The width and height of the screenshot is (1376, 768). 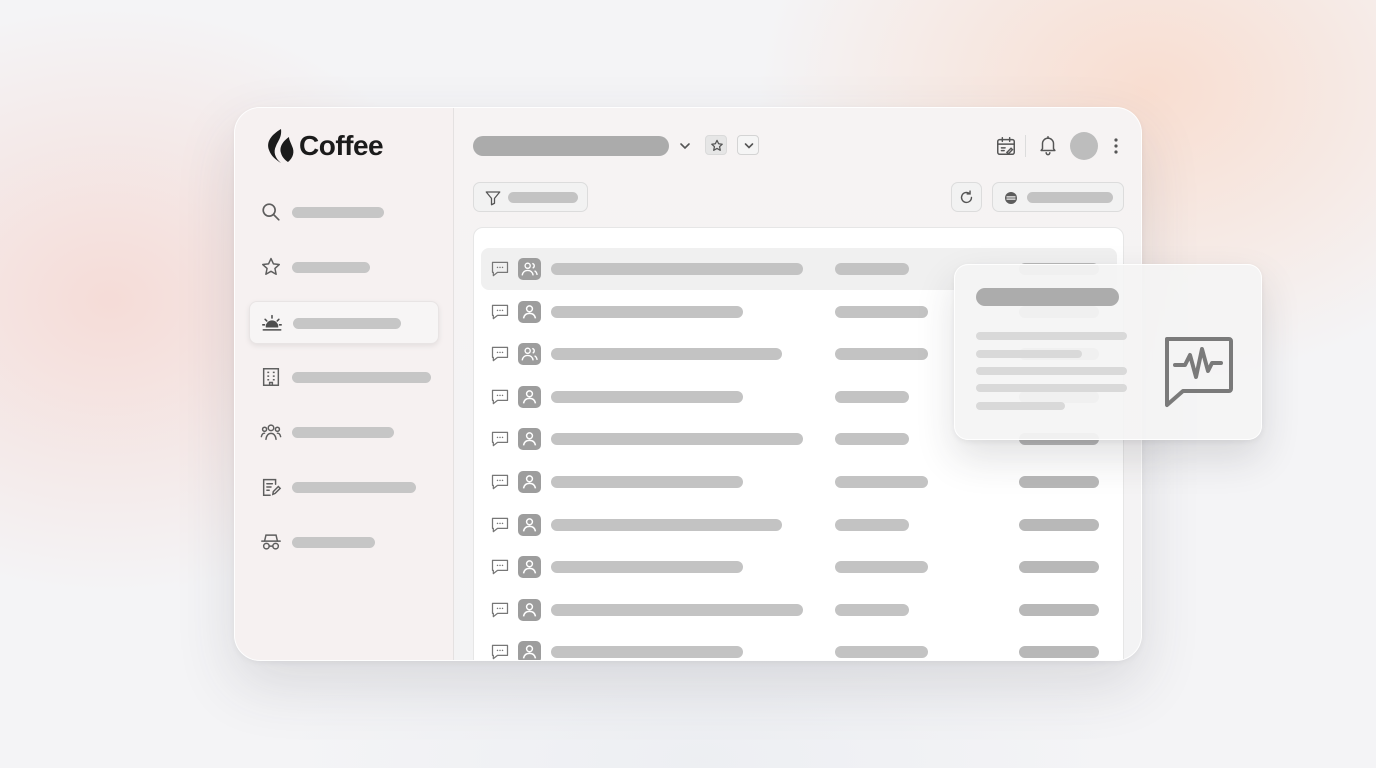 I want to click on sidebar-item-private, so click(x=344, y=542).